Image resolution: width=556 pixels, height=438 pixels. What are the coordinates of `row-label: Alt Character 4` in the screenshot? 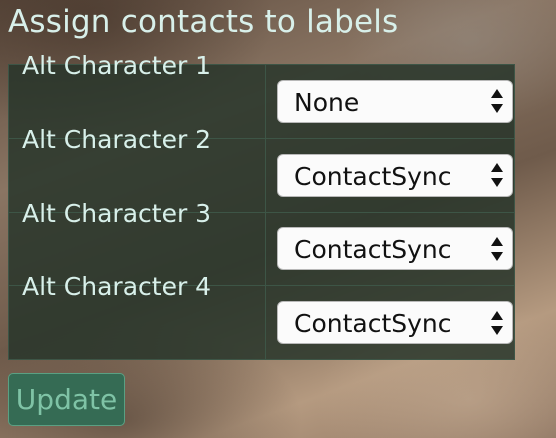 It's located at (117, 287).